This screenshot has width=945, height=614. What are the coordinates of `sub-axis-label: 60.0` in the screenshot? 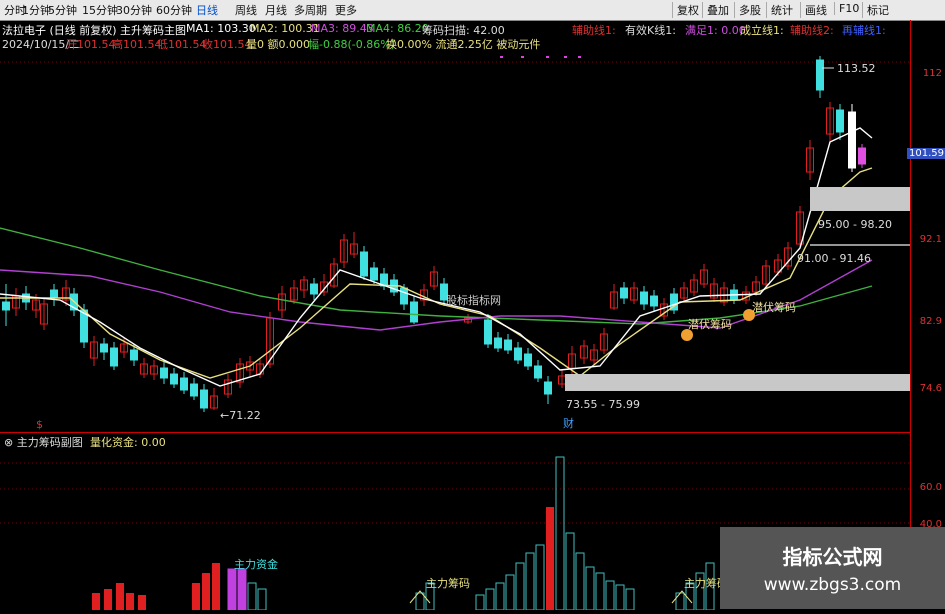 It's located at (930, 487).